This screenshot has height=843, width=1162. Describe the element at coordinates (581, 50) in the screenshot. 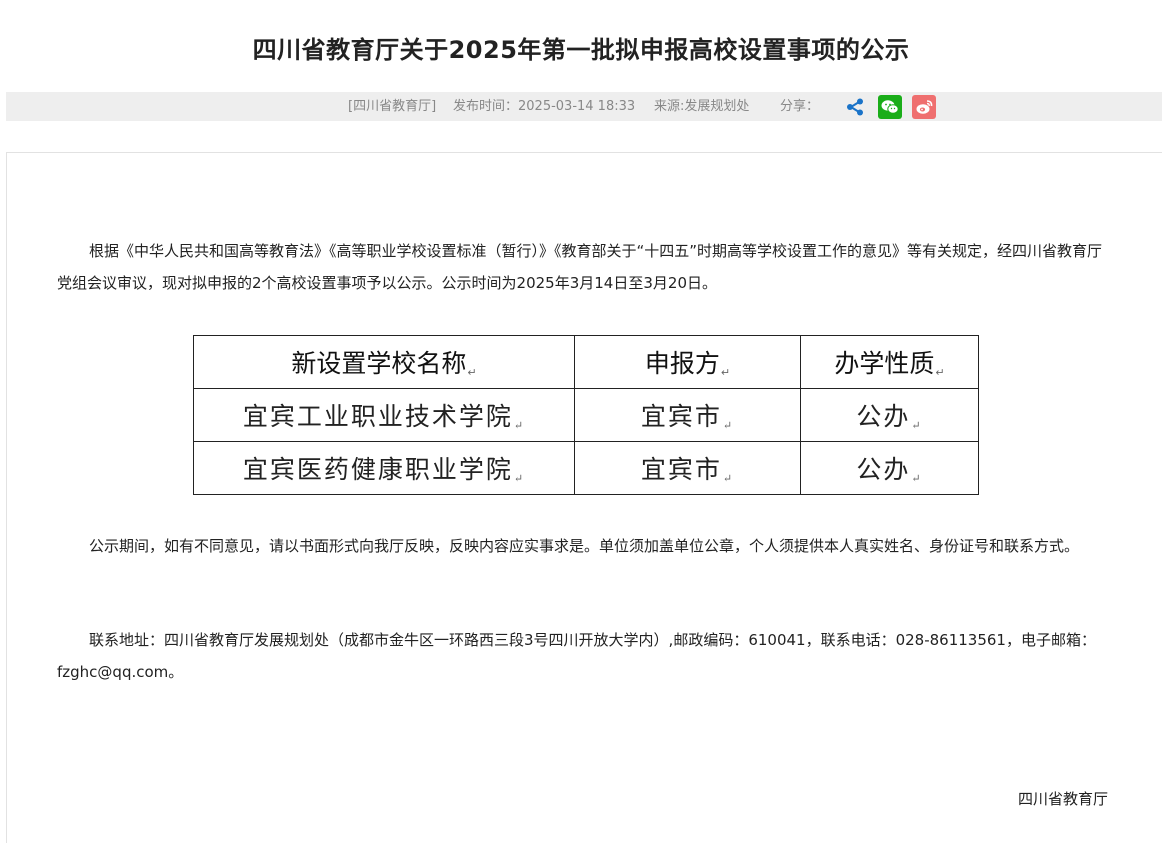

I see `page-title: 四川省教育厅关于2025年第一批拟申报高校设置事项的公示` at that location.